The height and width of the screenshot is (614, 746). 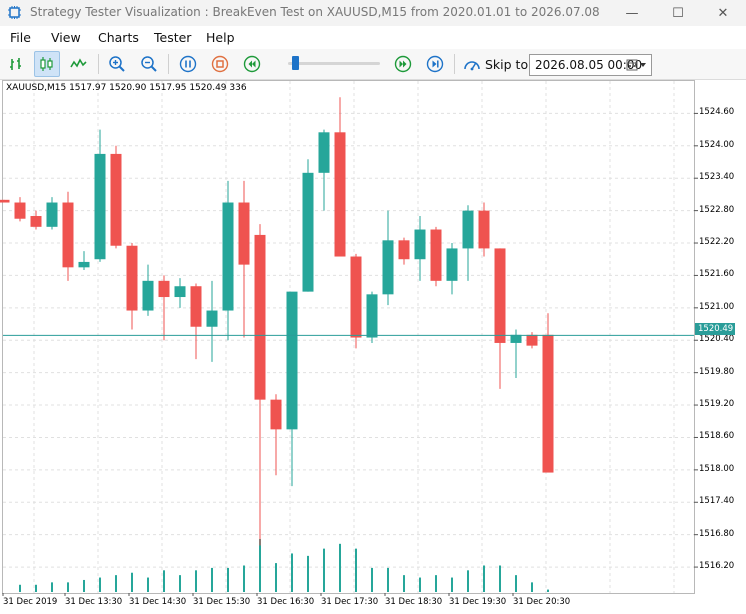 I want to click on zoom-out-button, so click(x=149, y=64).